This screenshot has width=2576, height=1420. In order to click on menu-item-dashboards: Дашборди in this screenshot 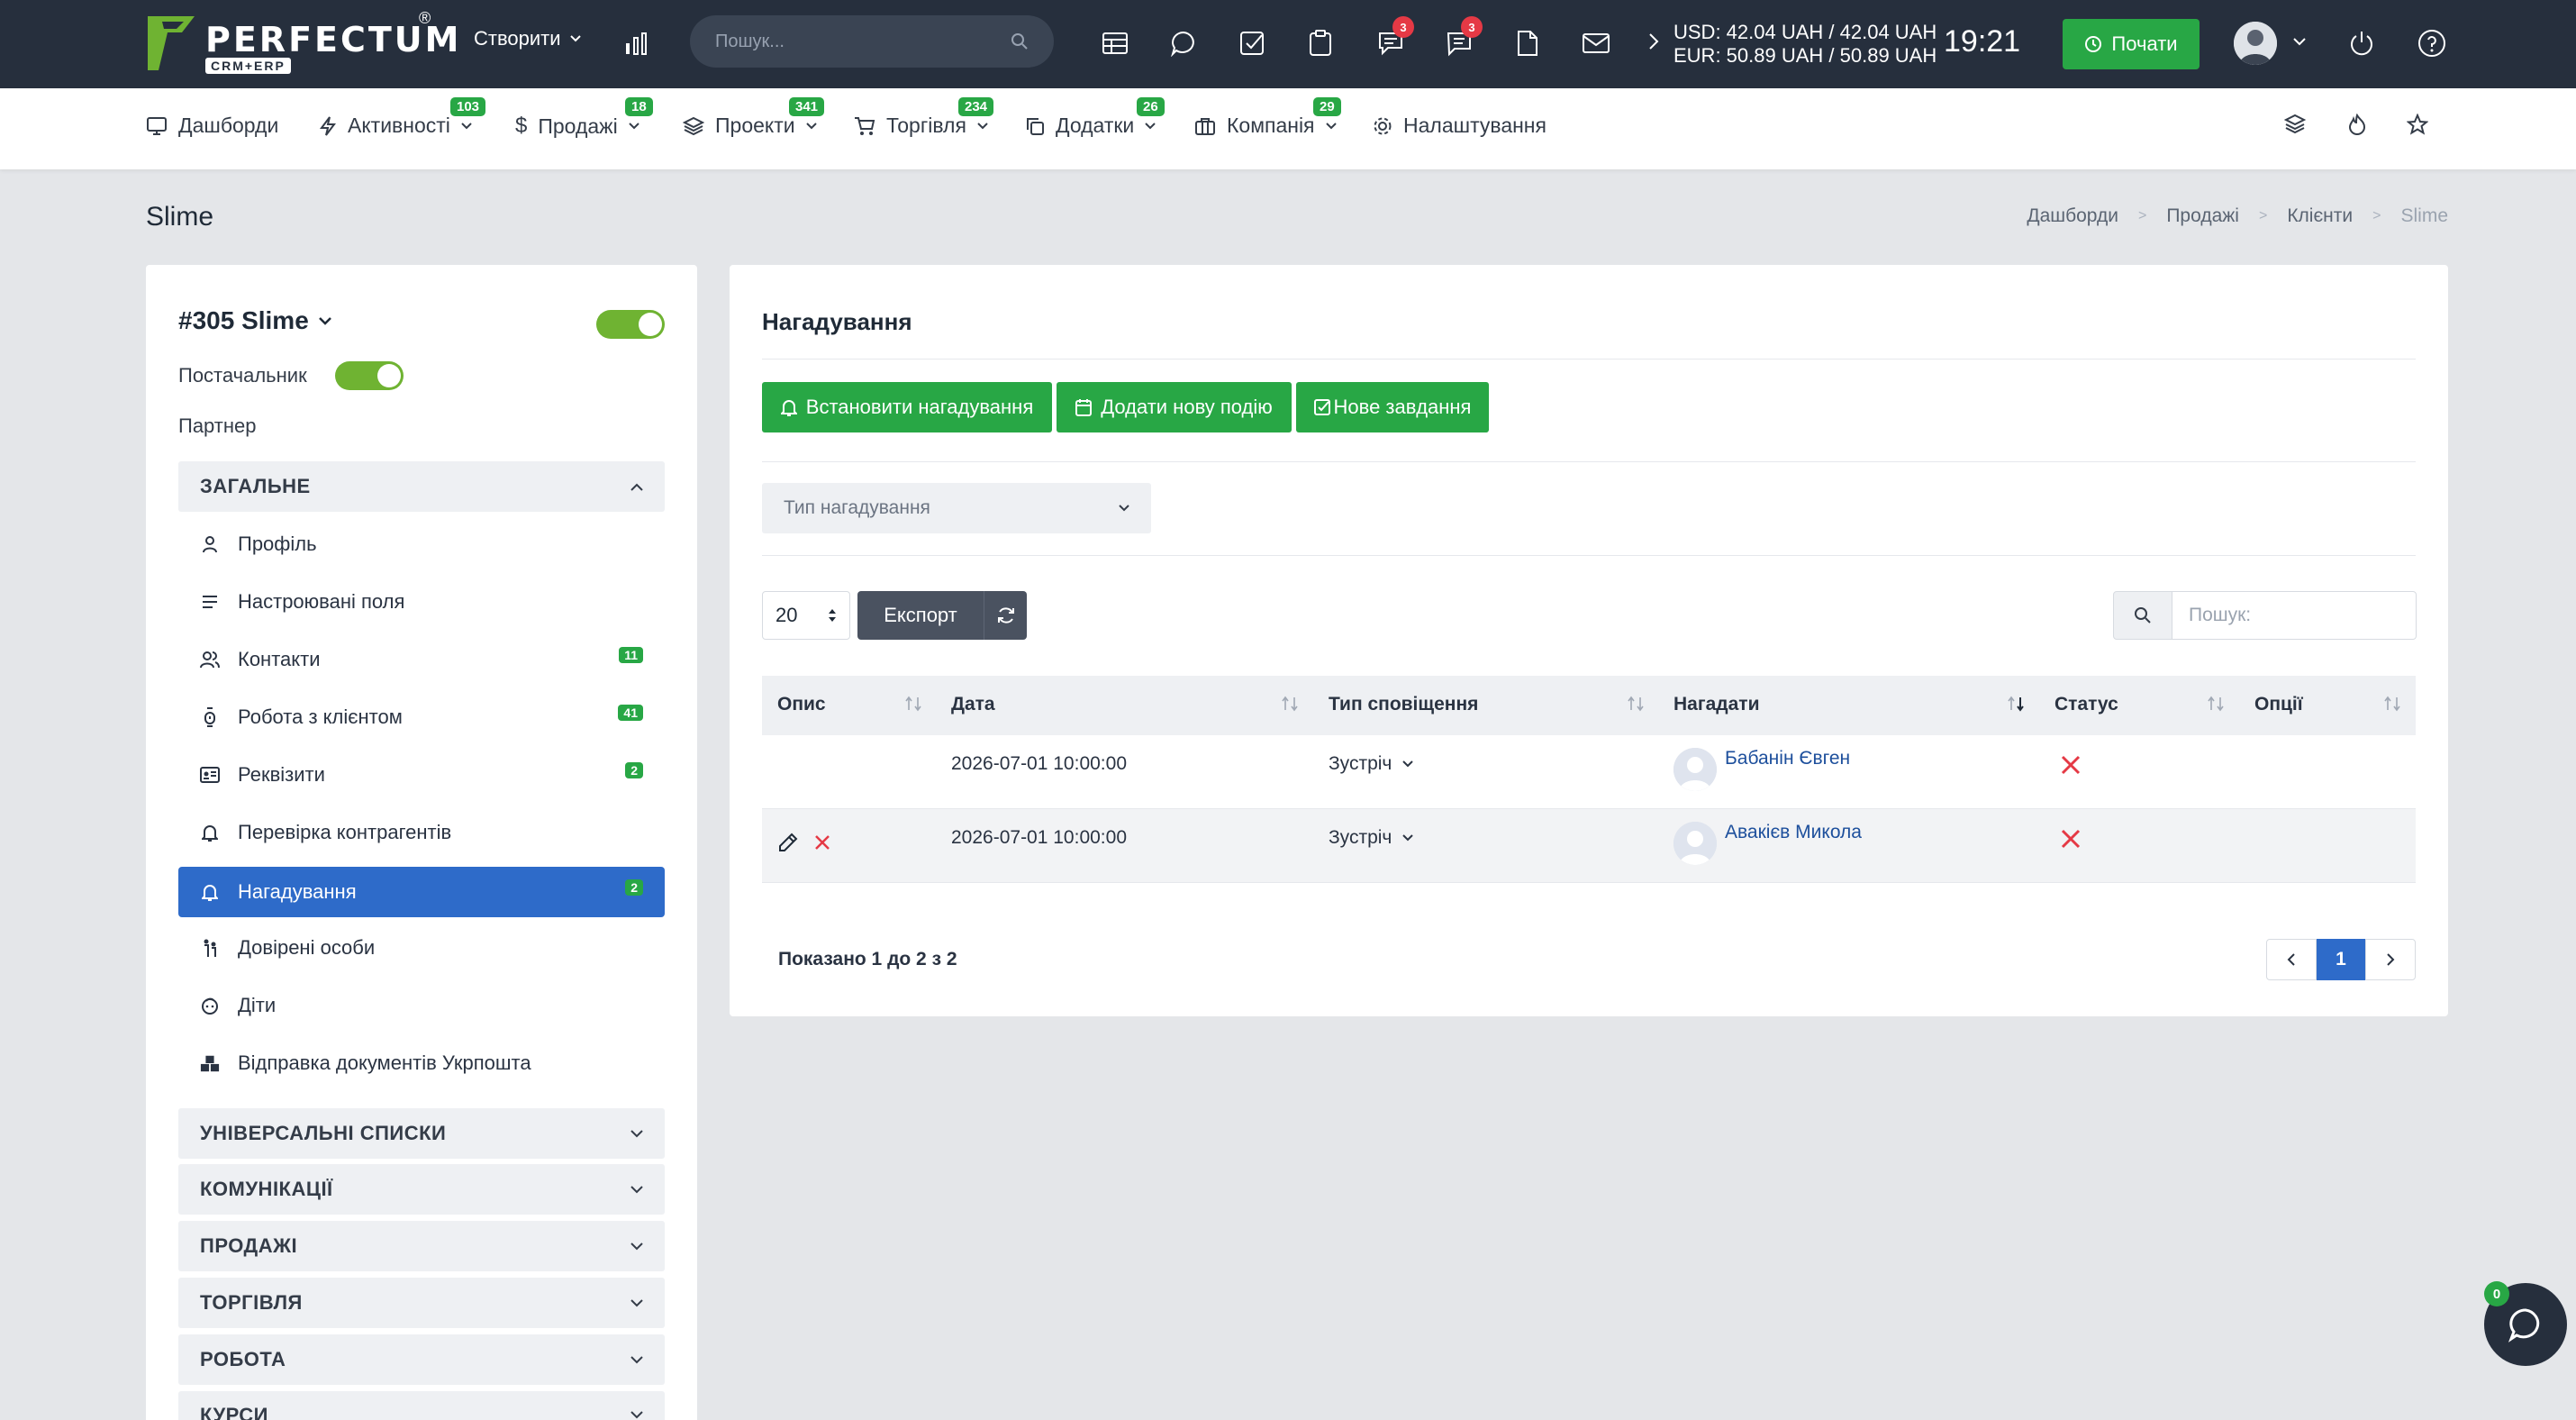, I will do `click(212, 126)`.